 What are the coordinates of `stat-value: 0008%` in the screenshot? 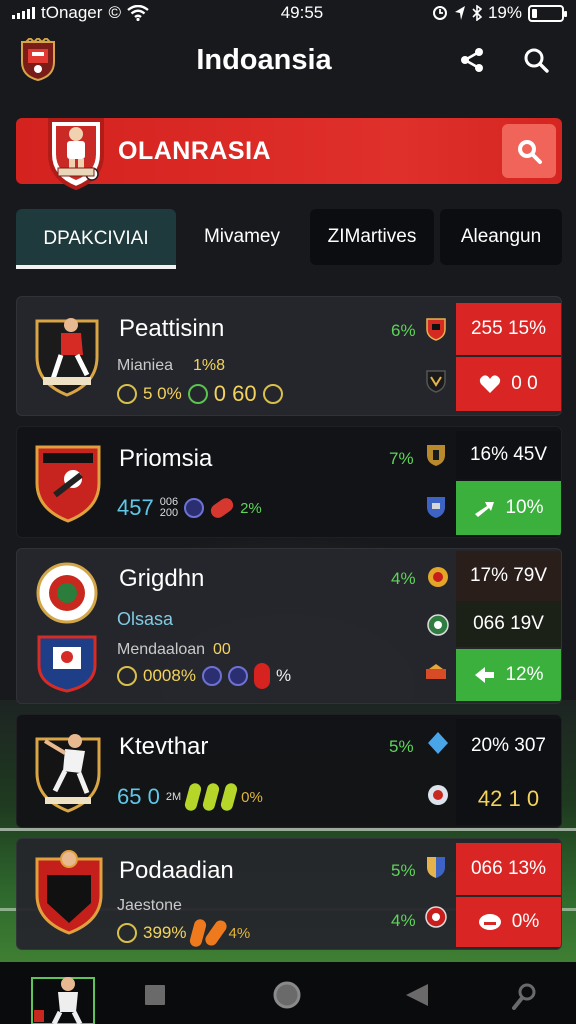 It's located at (169, 675).